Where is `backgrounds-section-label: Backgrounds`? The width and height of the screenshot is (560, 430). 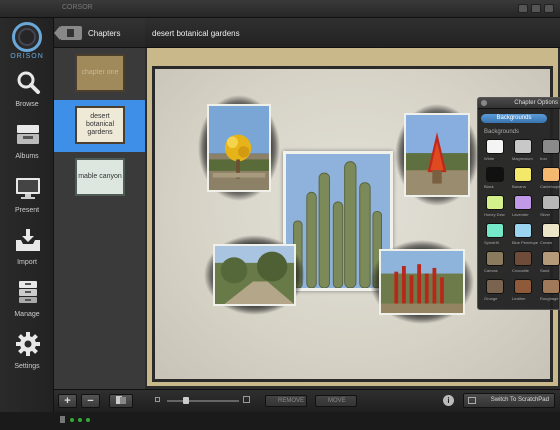 backgrounds-section-label: Backgrounds is located at coordinates (502, 132).